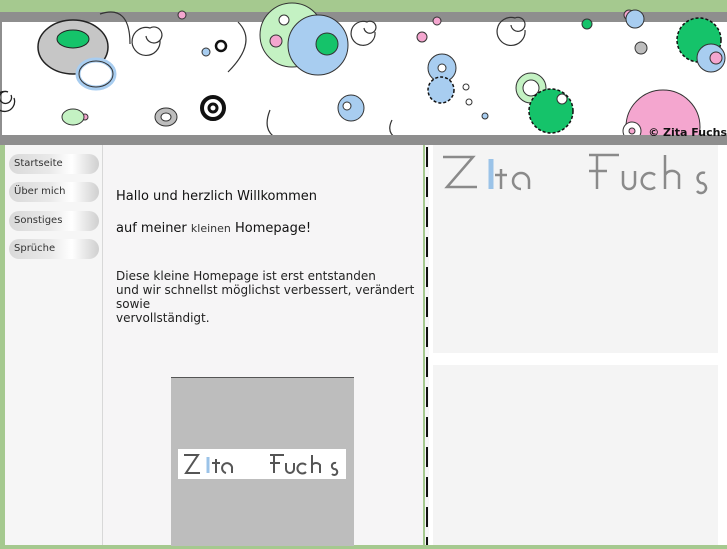 The height and width of the screenshot is (549, 727). I want to click on dashed-line, so click(427, 346).